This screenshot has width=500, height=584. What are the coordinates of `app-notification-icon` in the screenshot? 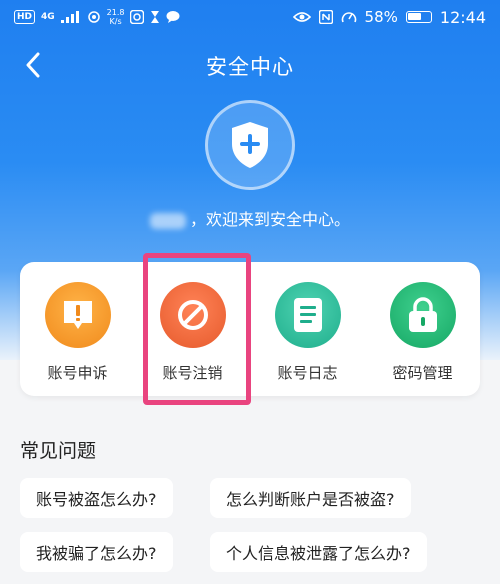 It's located at (137, 17).